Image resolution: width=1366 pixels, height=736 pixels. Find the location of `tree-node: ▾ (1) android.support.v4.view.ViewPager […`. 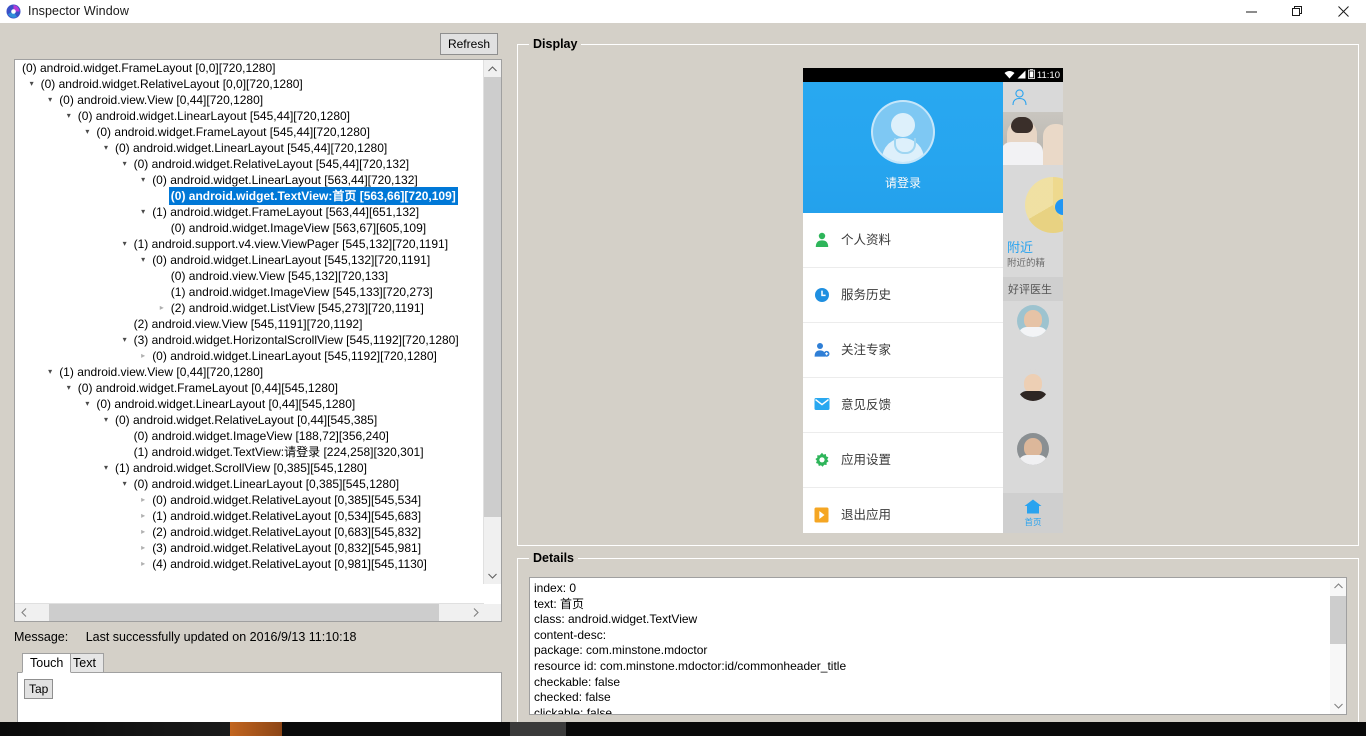

tree-node: ▾ (1) android.support.v4.view.ViewPager [… is located at coordinates (249, 244).